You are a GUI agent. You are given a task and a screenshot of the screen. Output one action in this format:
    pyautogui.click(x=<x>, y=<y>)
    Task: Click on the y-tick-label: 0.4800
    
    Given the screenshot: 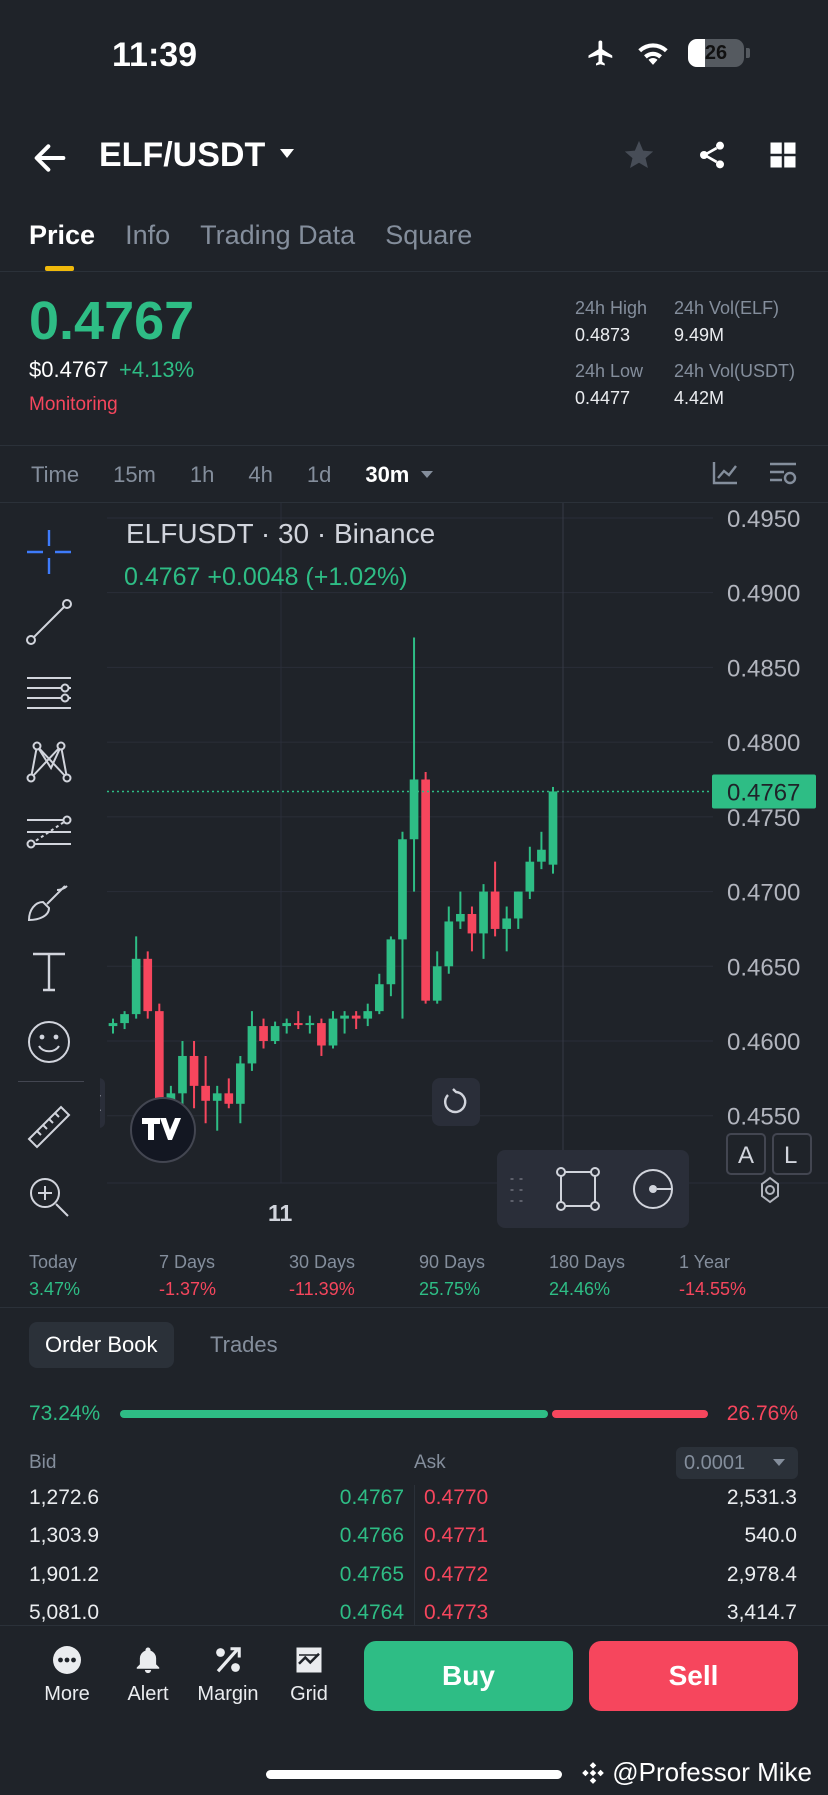 What is the action you would take?
    pyautogui.click(x=763, y=743)
    